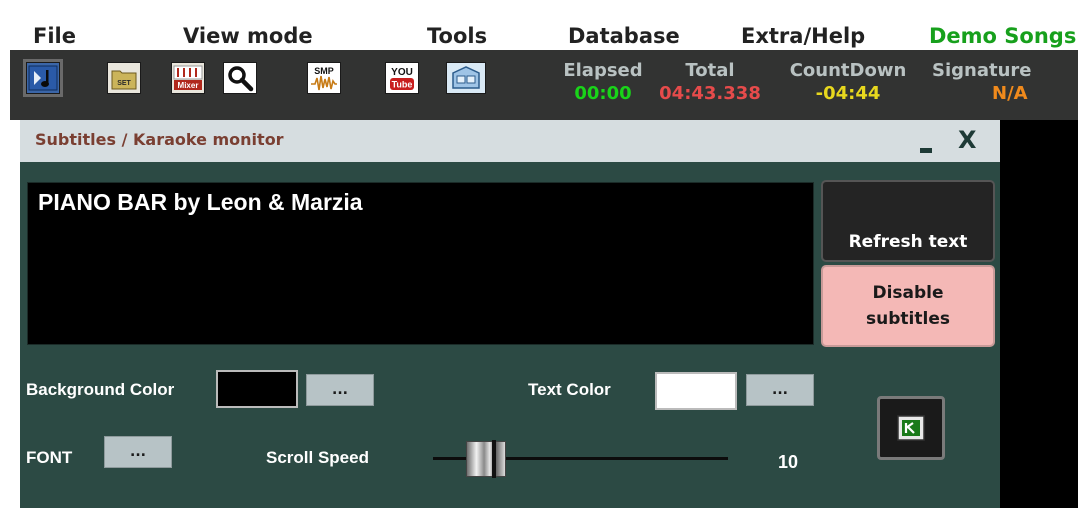 This screenshot has width=1078, height=513. I want to click on set-button: SET, so click(124, 78).